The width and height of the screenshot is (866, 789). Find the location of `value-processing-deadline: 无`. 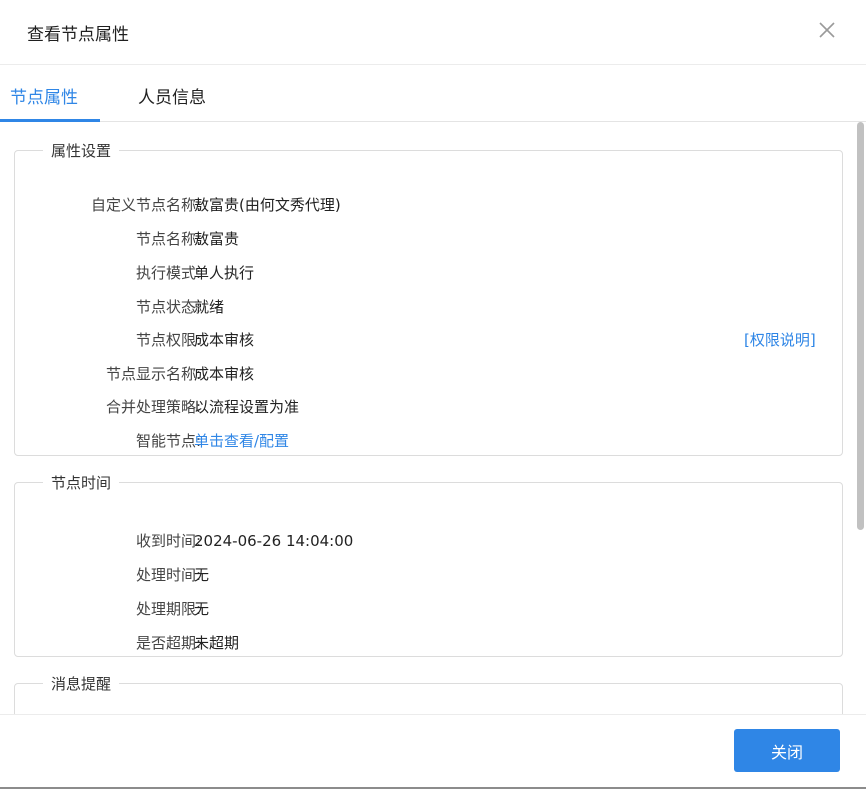

value-processing-deadline: 无 is located at coordinates (202, 609).